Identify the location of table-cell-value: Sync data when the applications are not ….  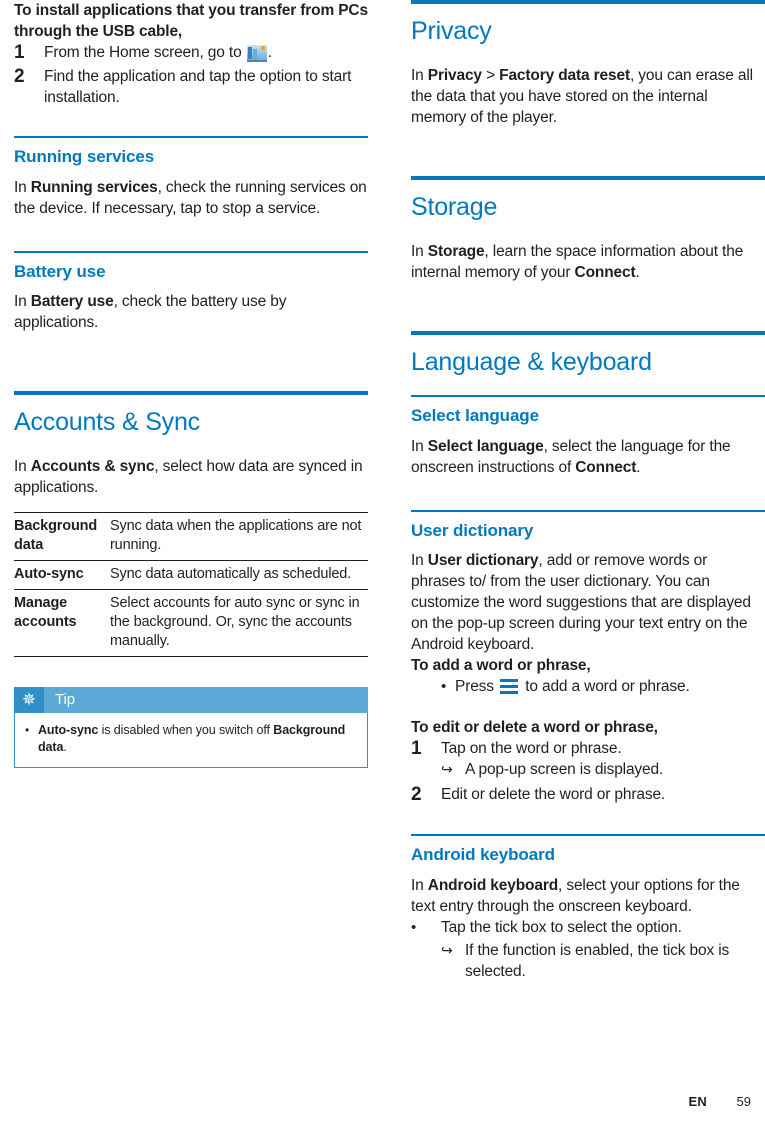
(239, 536).